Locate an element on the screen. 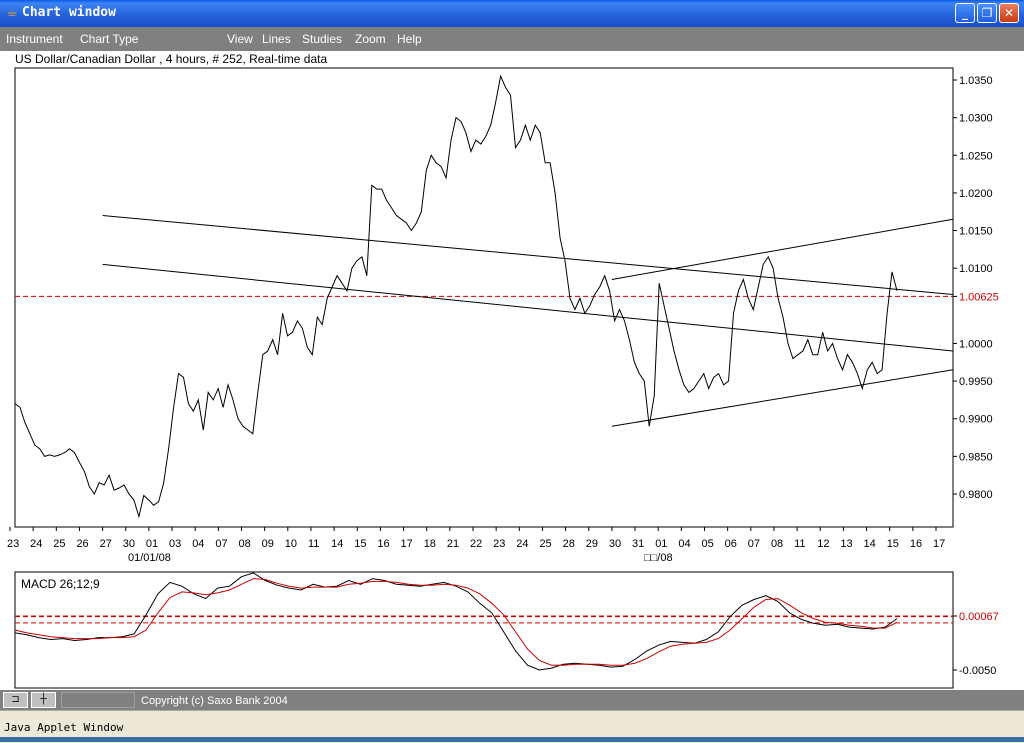  status-field is located at coordinates (98, 700).